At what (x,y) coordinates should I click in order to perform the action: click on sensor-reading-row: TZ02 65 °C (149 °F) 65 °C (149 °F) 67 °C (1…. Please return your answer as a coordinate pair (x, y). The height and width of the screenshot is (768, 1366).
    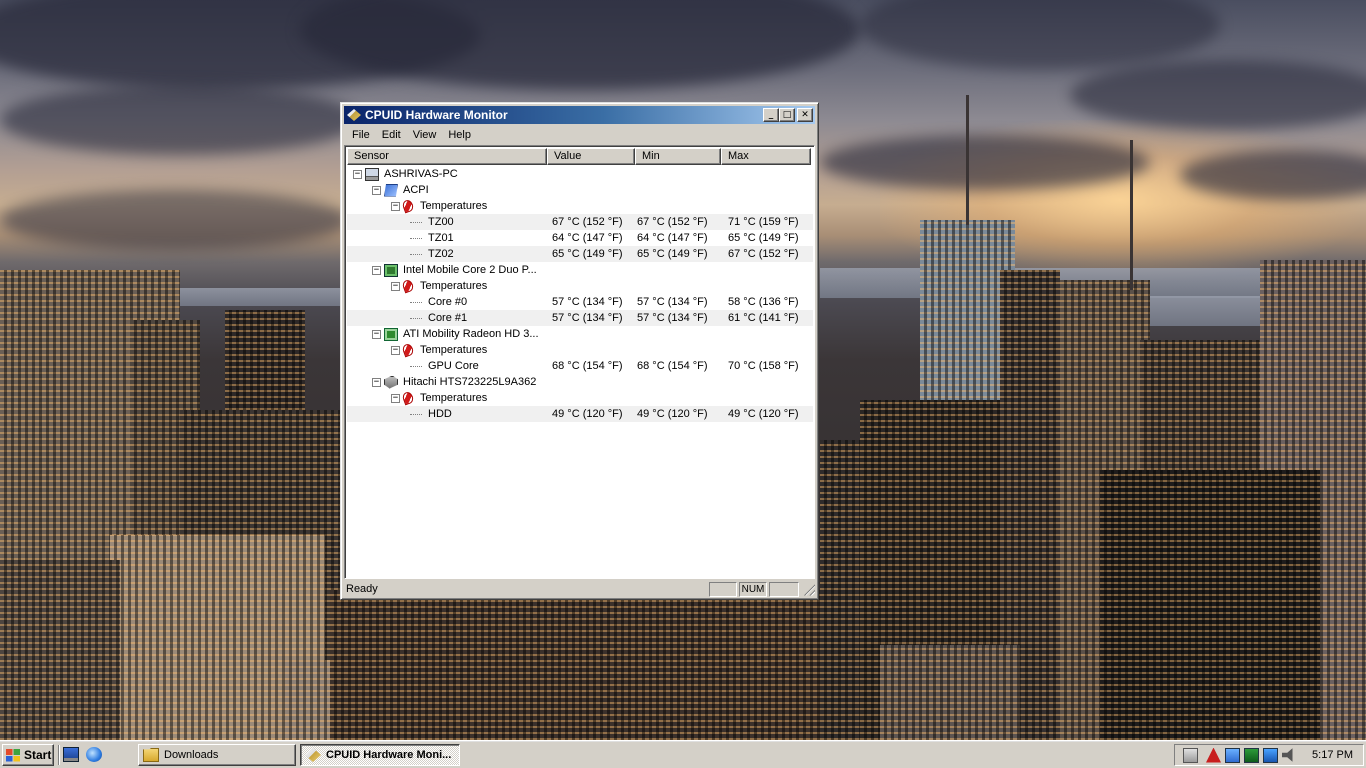
    Looking at the image, I should click on (580, 254).